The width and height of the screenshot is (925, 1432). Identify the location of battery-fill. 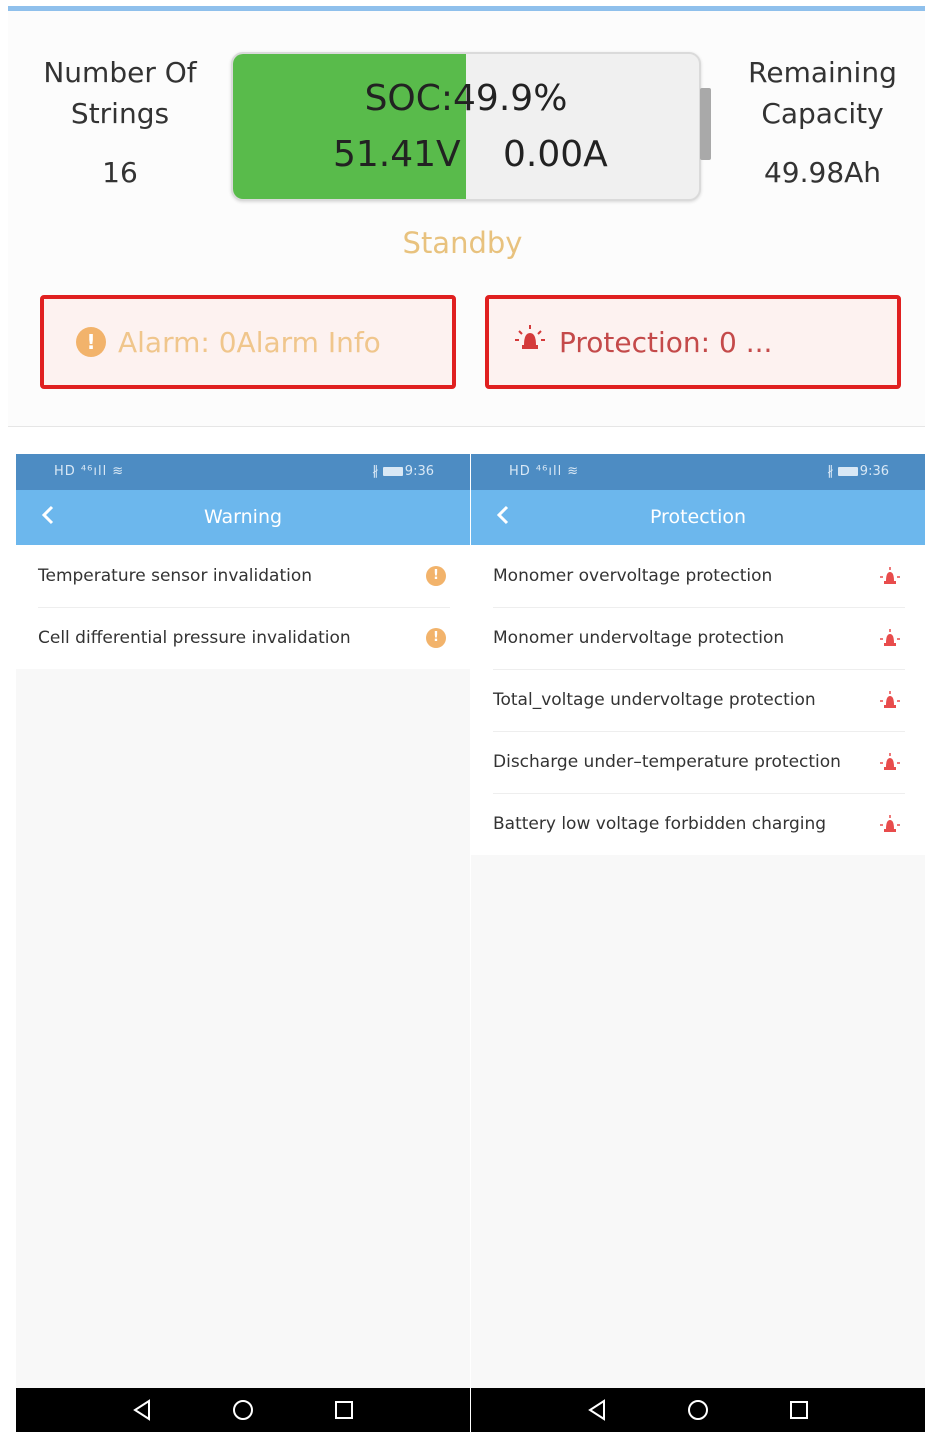
(349, 126).